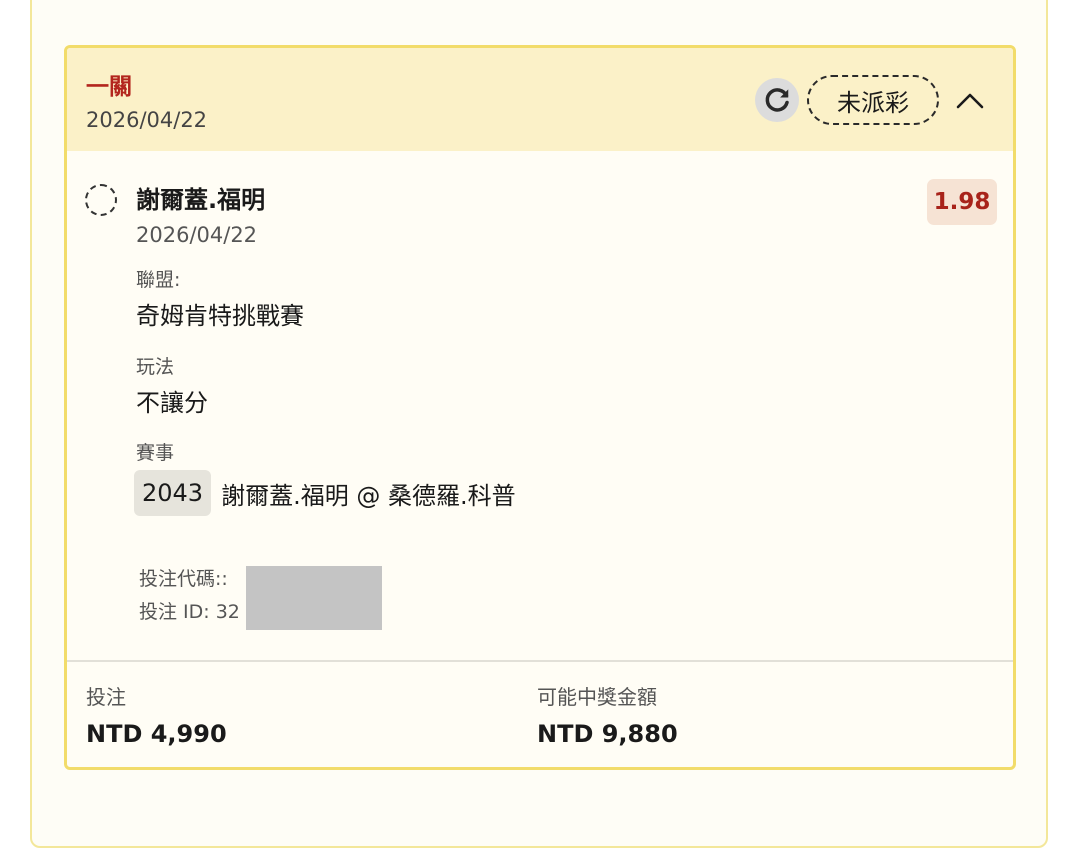  I want to click on bet-type-title: 一關, so click(109, 87).